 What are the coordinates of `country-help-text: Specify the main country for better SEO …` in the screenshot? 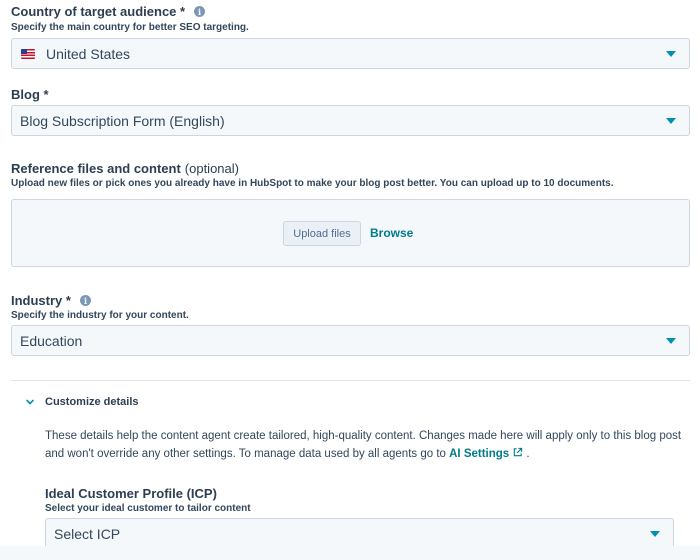 It's located at (130, 27).